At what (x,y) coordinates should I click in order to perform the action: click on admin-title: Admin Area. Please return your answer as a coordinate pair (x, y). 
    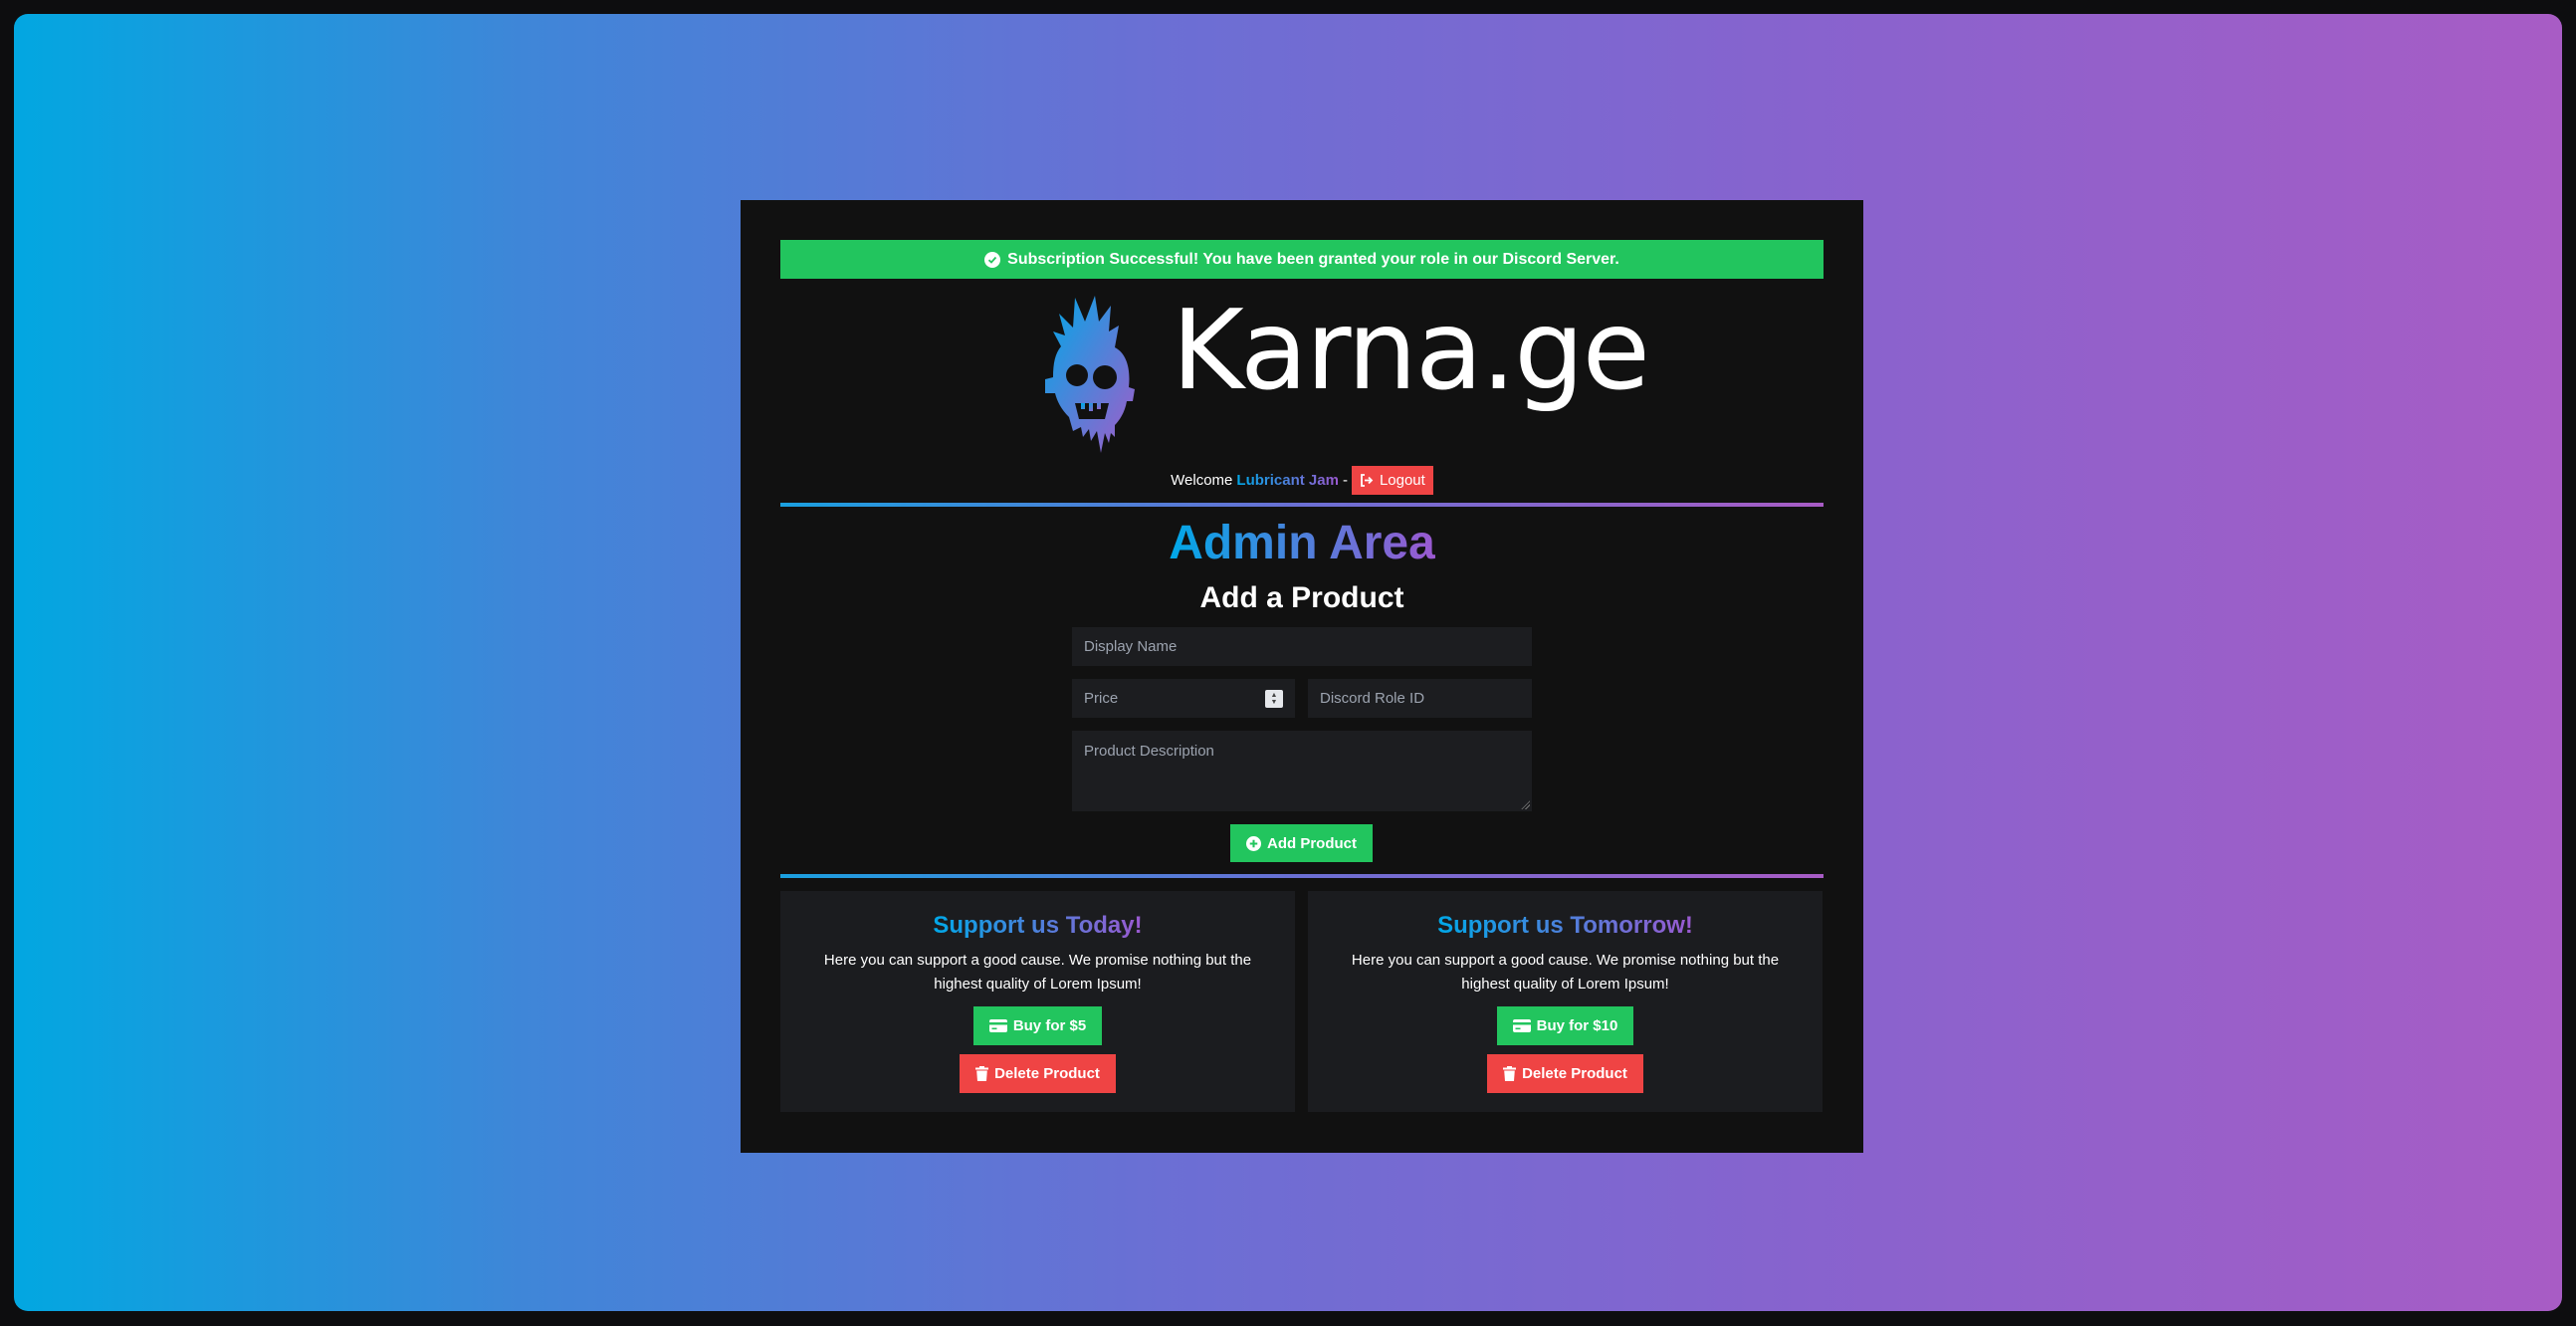
    Looking at the image, I should click on (1302, 543).